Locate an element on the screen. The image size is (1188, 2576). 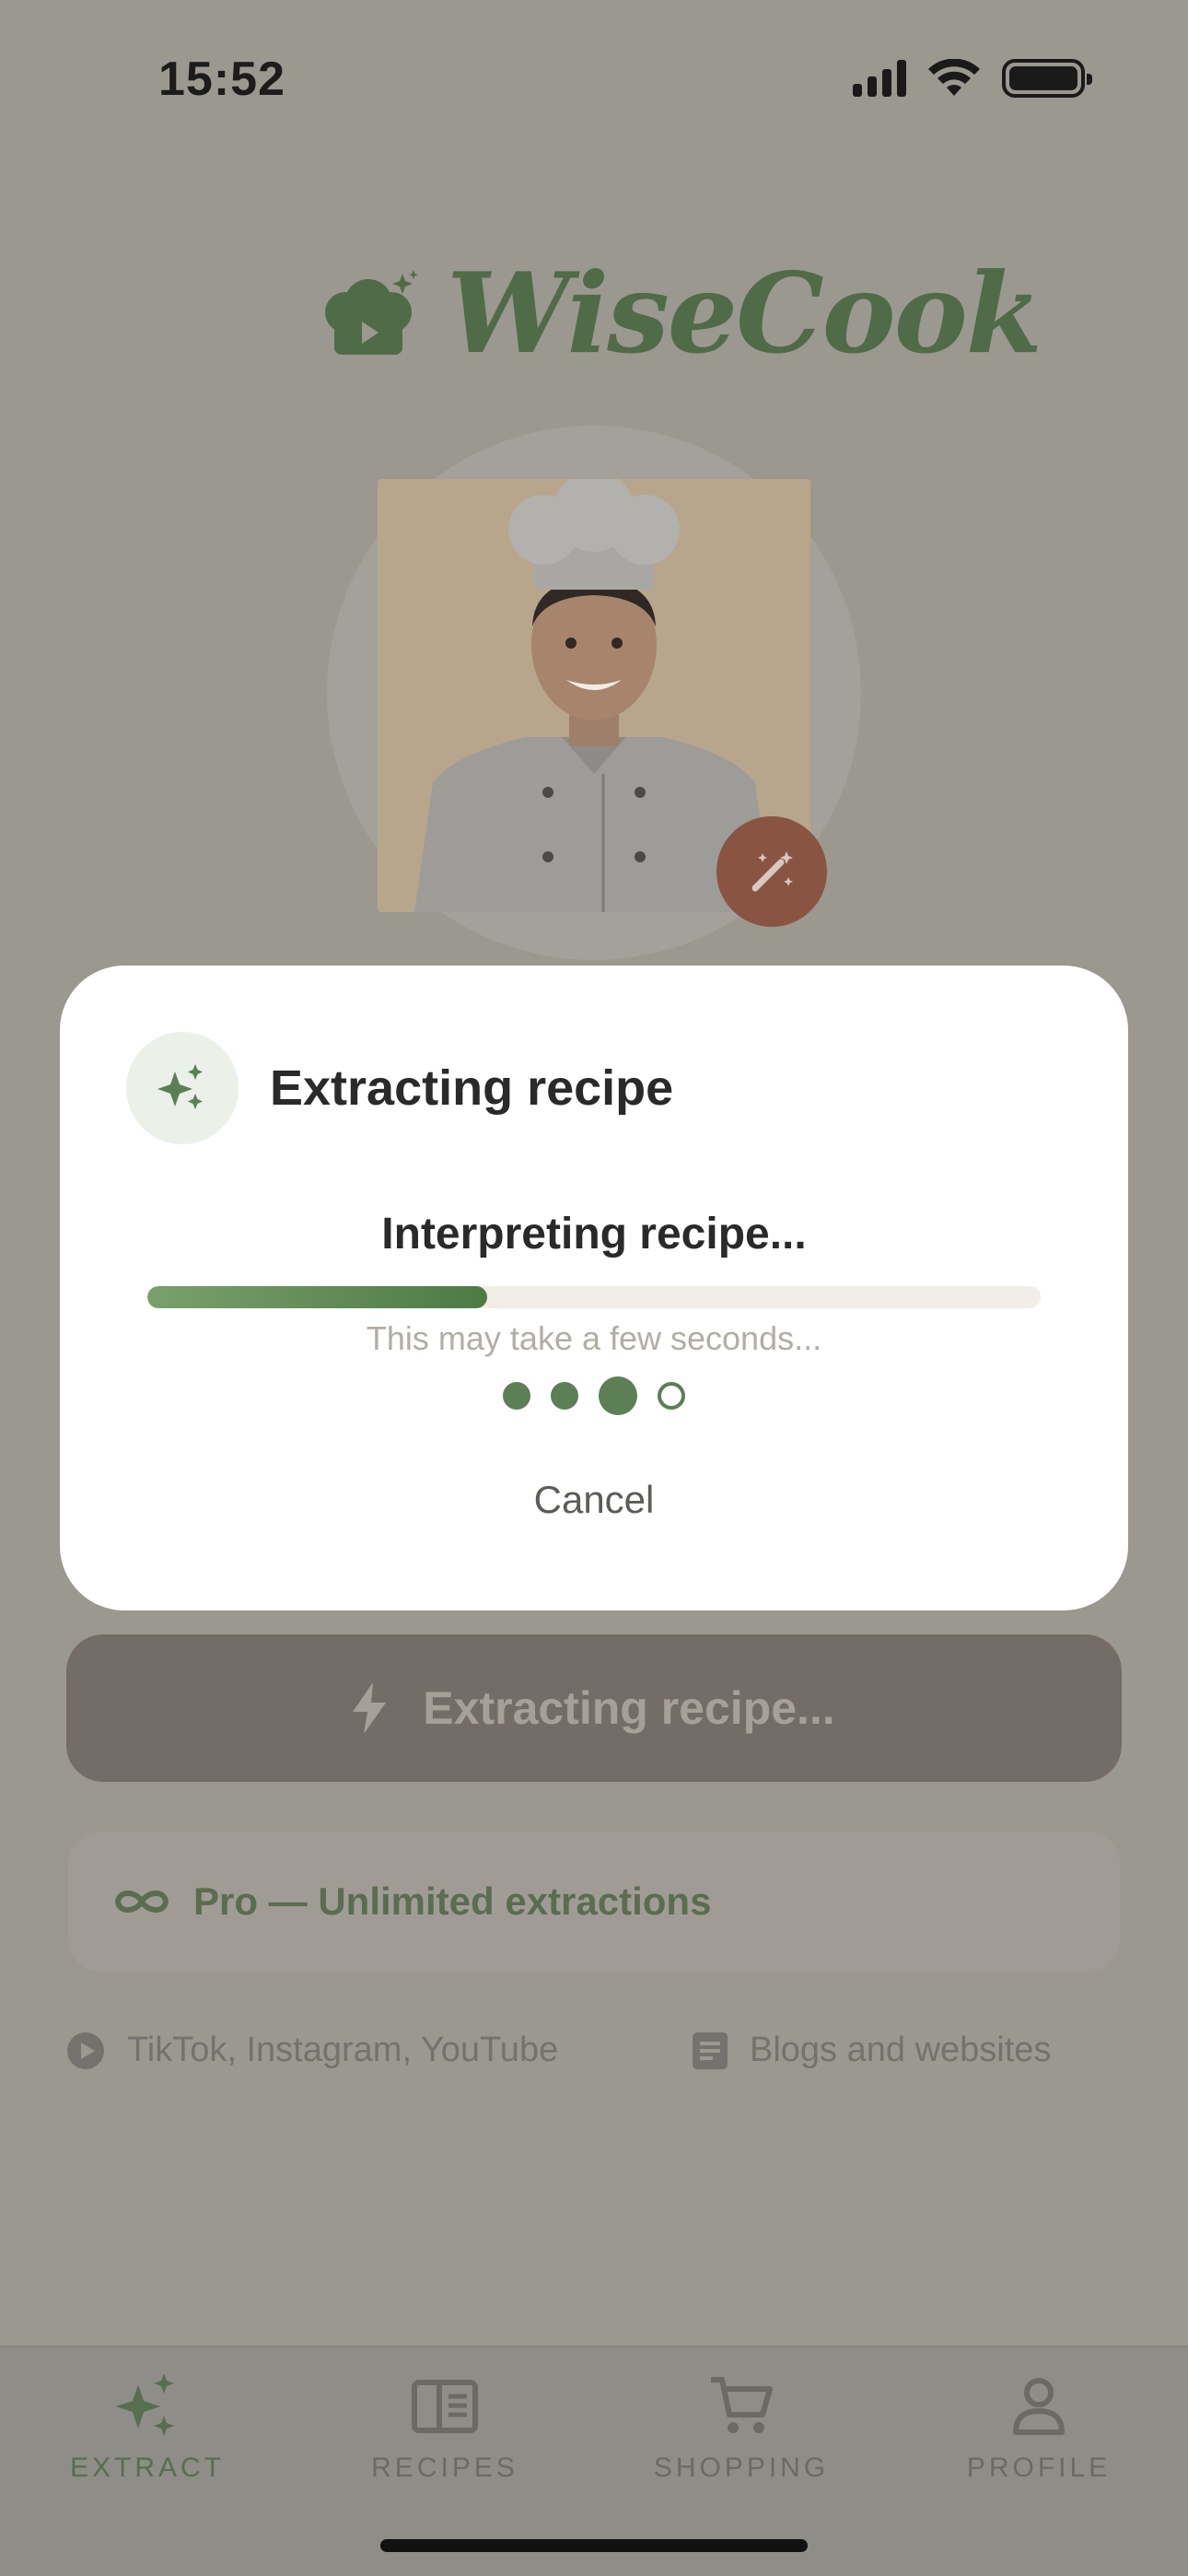
pro-label: Pro — Unlimited extractions is located at coordinates (452, 1901).